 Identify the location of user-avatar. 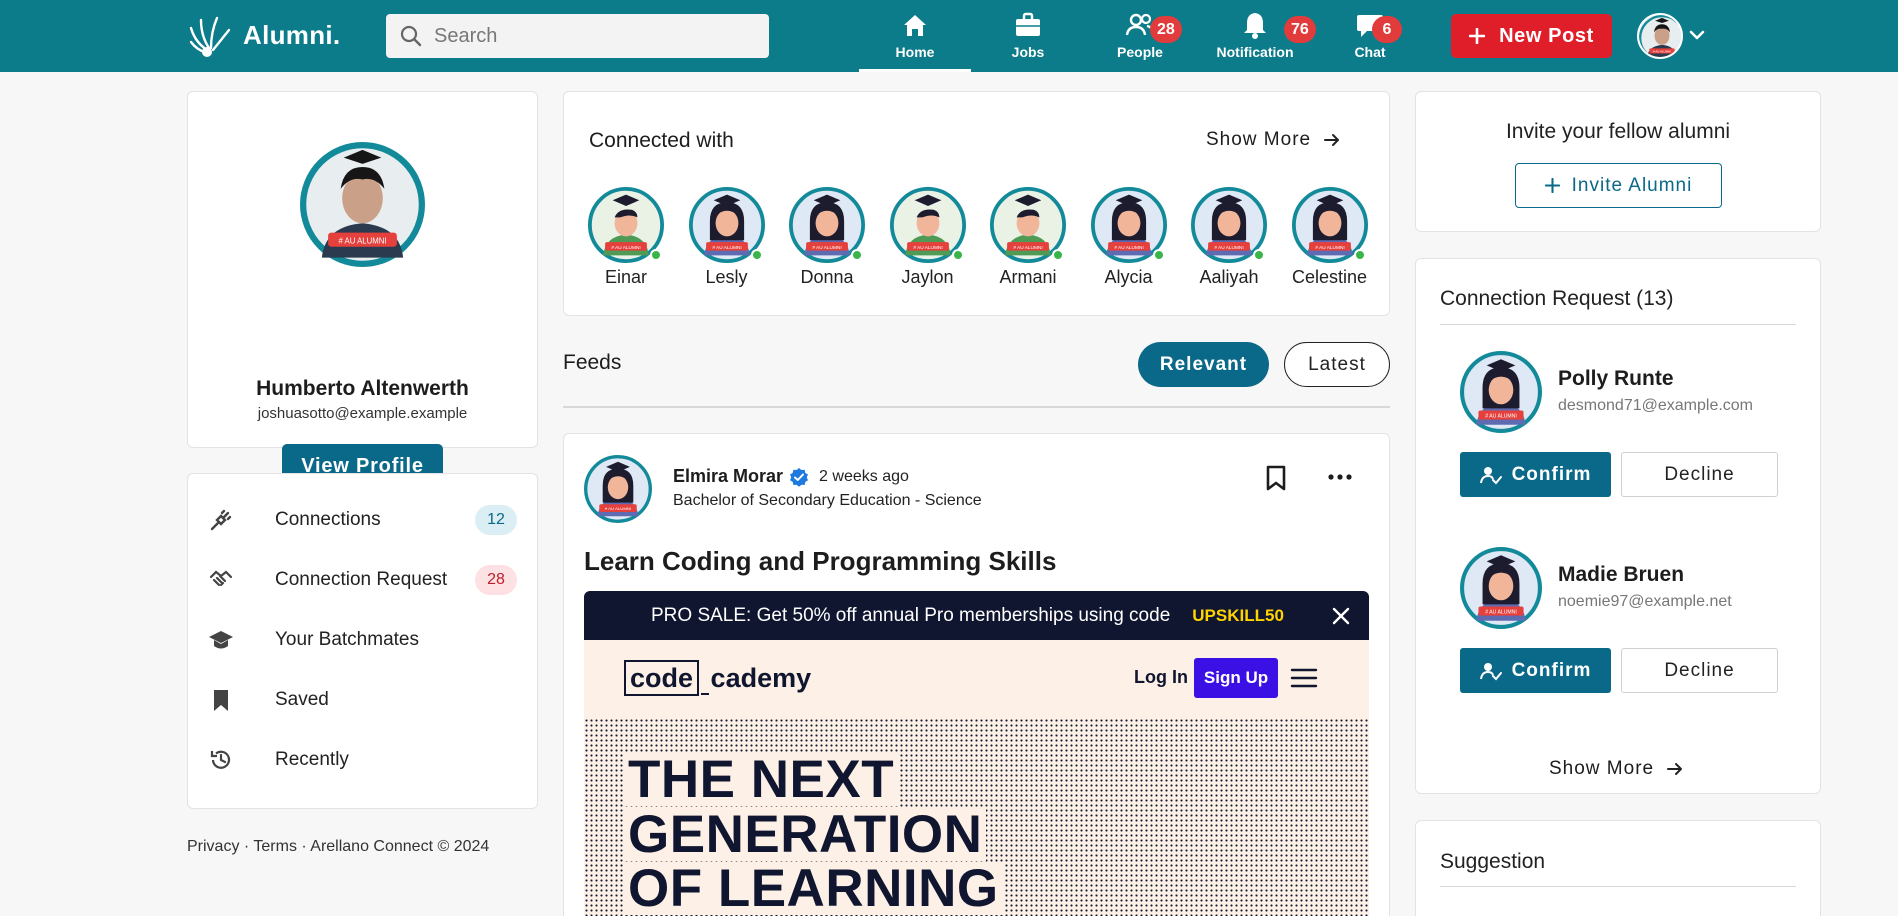
(1660, 36).